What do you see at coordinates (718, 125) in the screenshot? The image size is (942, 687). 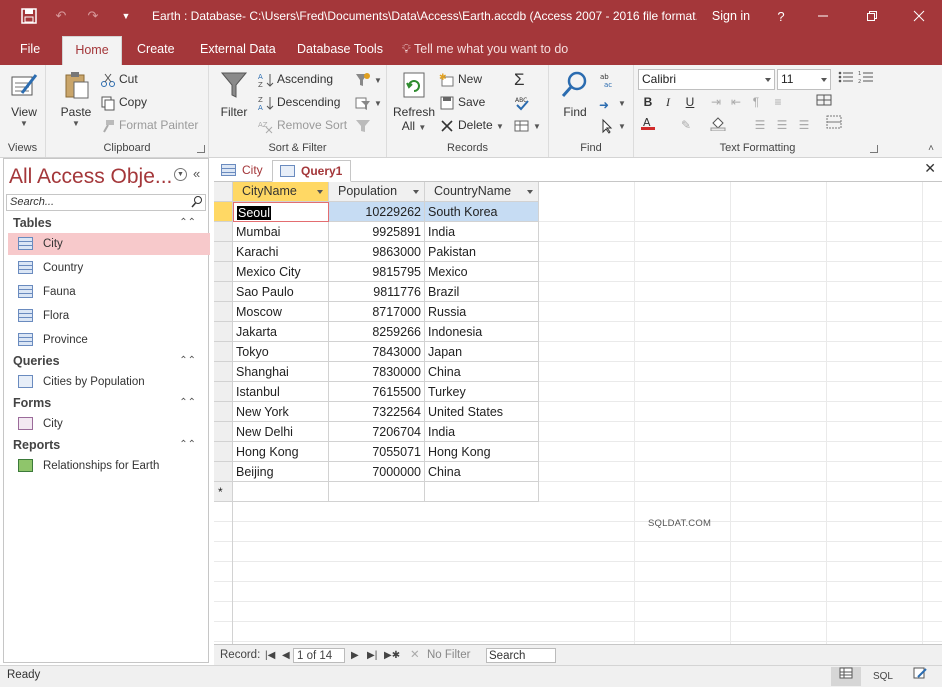 I see `fill-color-icon` at bounding box center [718, 125].